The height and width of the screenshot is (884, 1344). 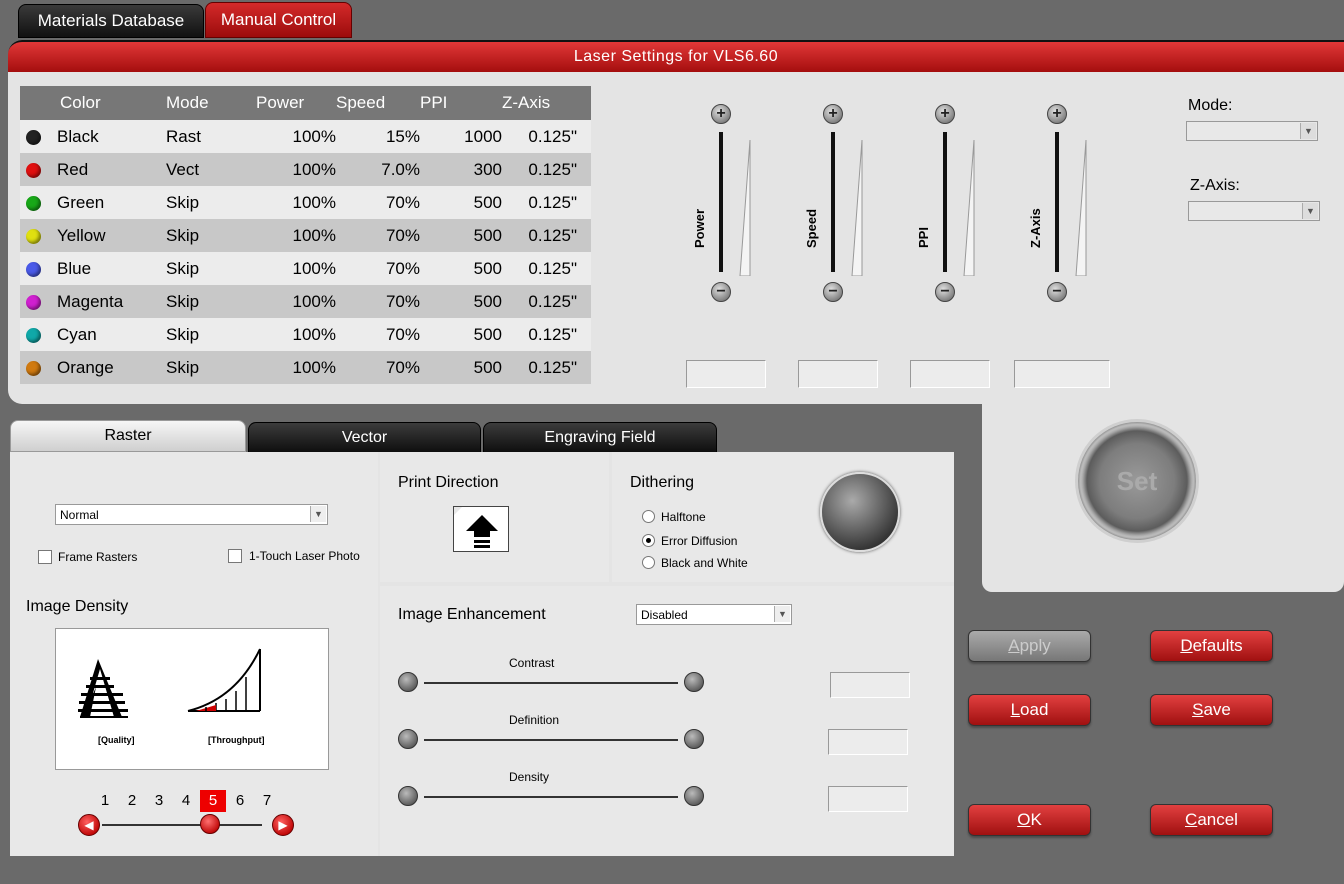 I want to click on cancel-button: Cancel, so click(x=1211, y=820).